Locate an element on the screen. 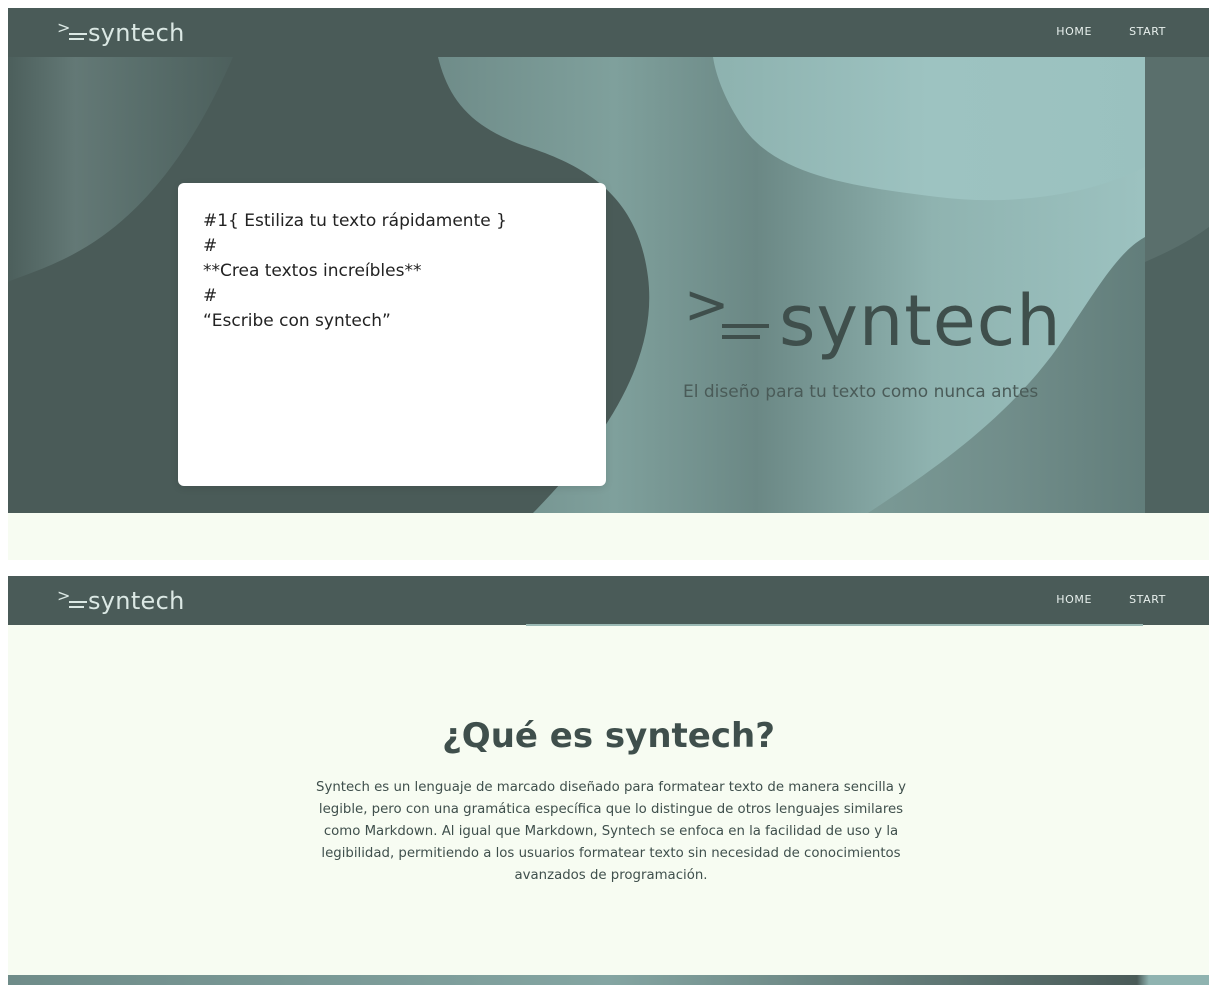 The width and height of the screenshot is (1209, 985). editor-line: **Crea textos increíbles** is located at coordinates (312, 271).